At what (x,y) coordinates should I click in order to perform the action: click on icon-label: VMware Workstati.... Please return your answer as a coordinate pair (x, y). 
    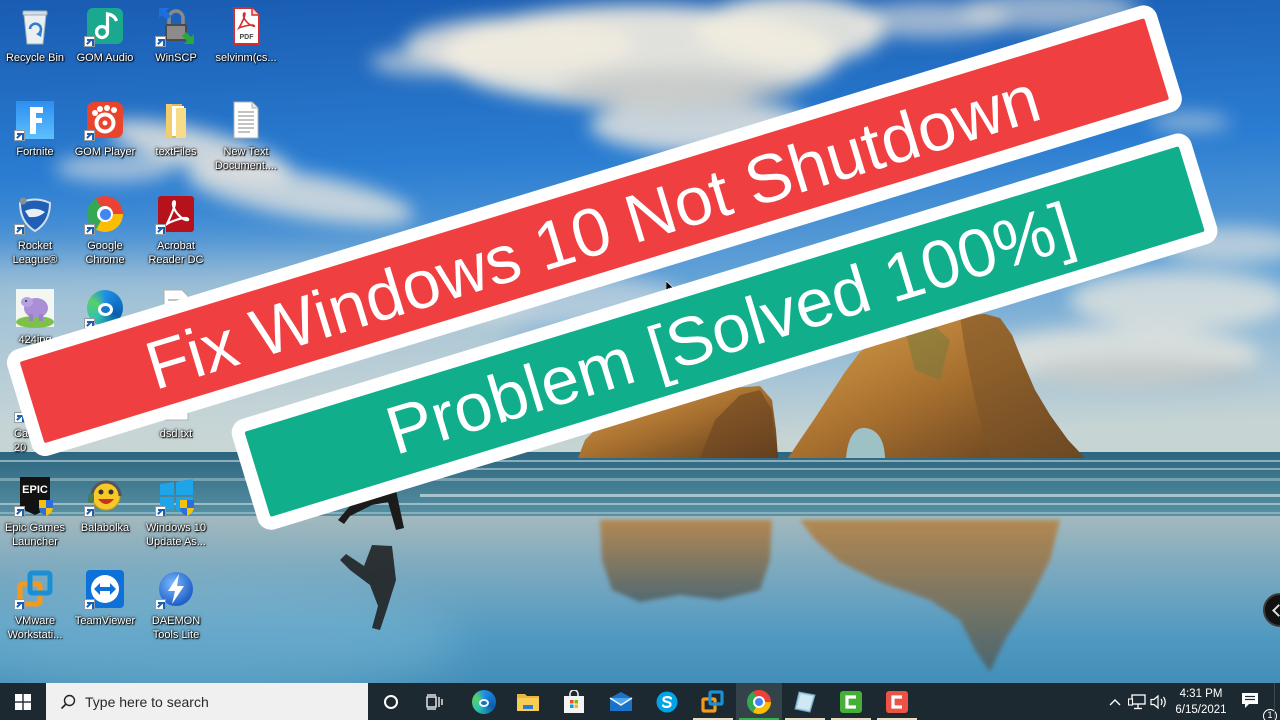
    Looking at the image, I should click on (35, 628).